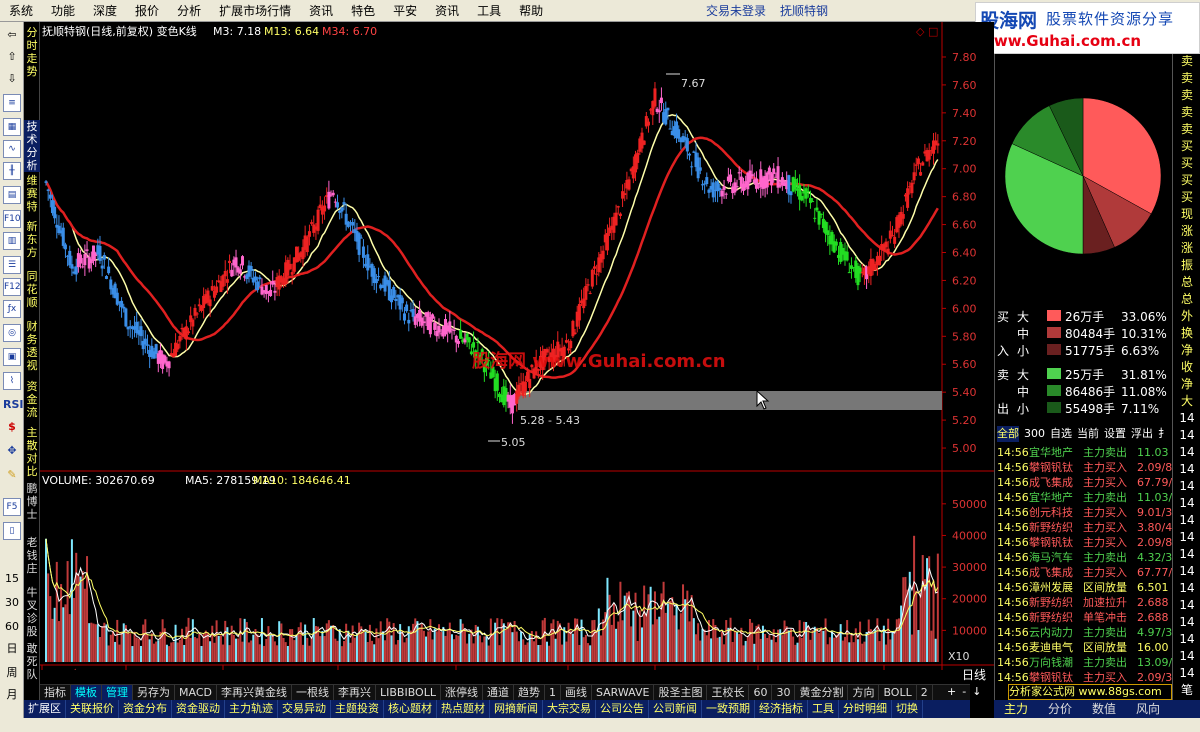 The height and width of the screenshot is (732, 1200). I want to click on tab-niucha: 牛叉诊股, so click(32, 612).